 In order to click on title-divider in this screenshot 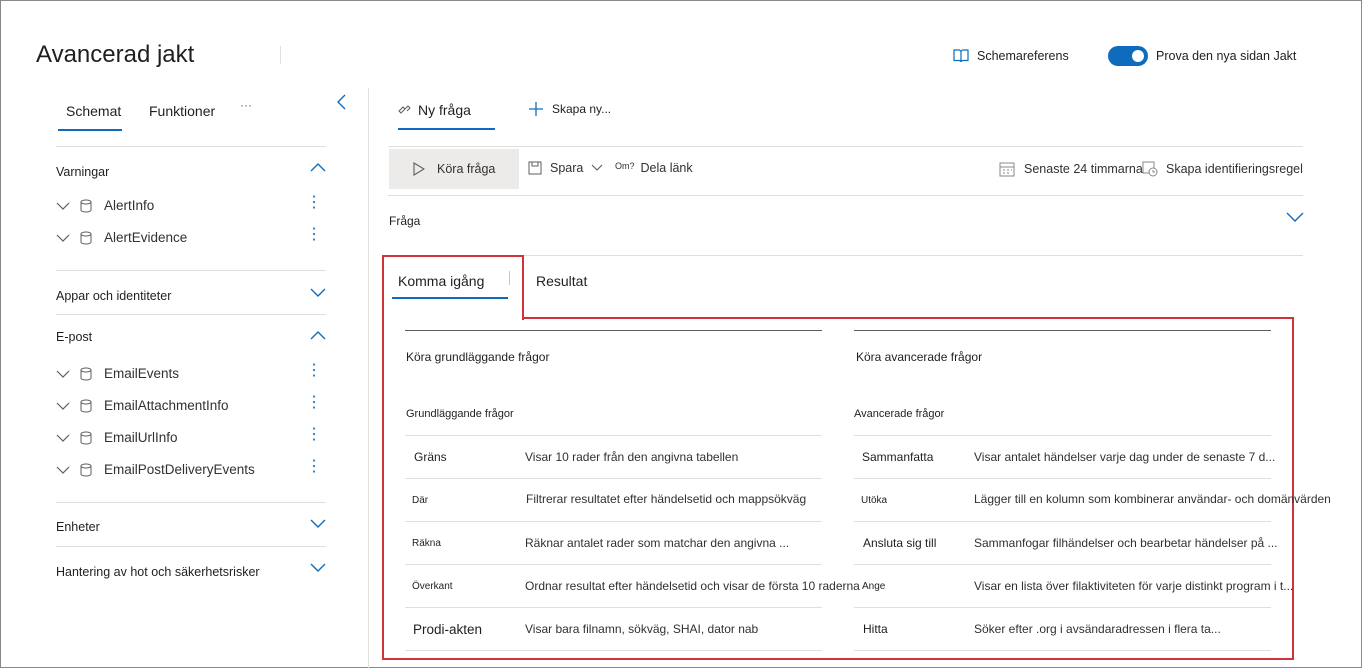, I will do `click(280, 55)`.